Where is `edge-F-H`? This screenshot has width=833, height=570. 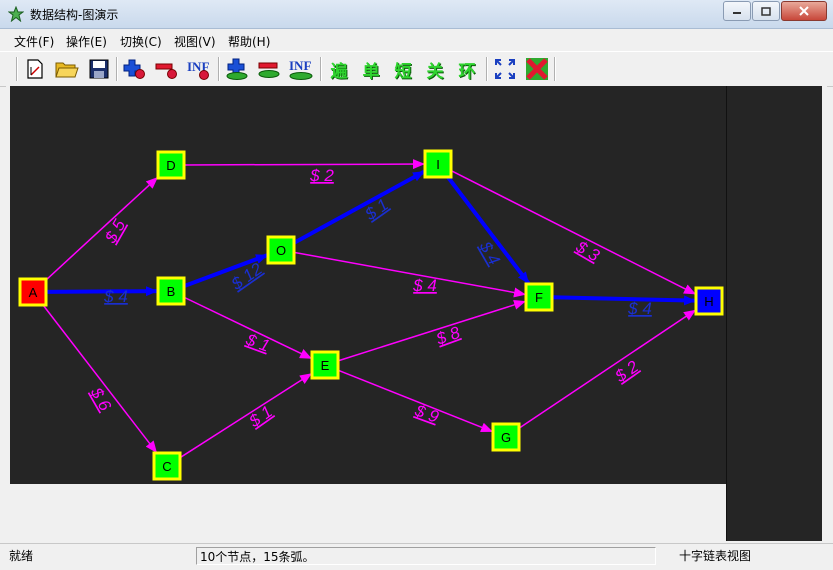 edge-F-H is located at coordinates (624, 300).